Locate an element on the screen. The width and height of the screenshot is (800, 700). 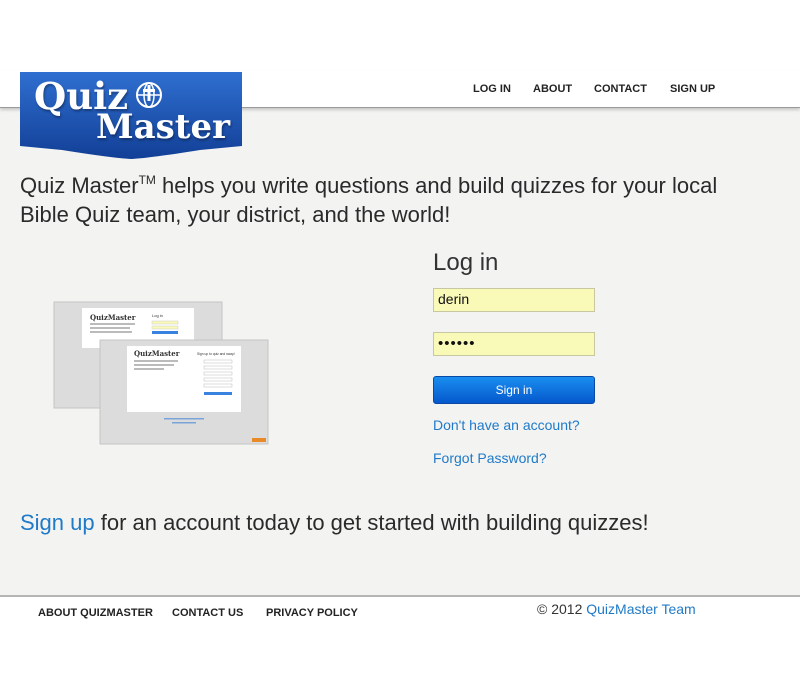
username-field: derin is located at coordinates (514, 300).